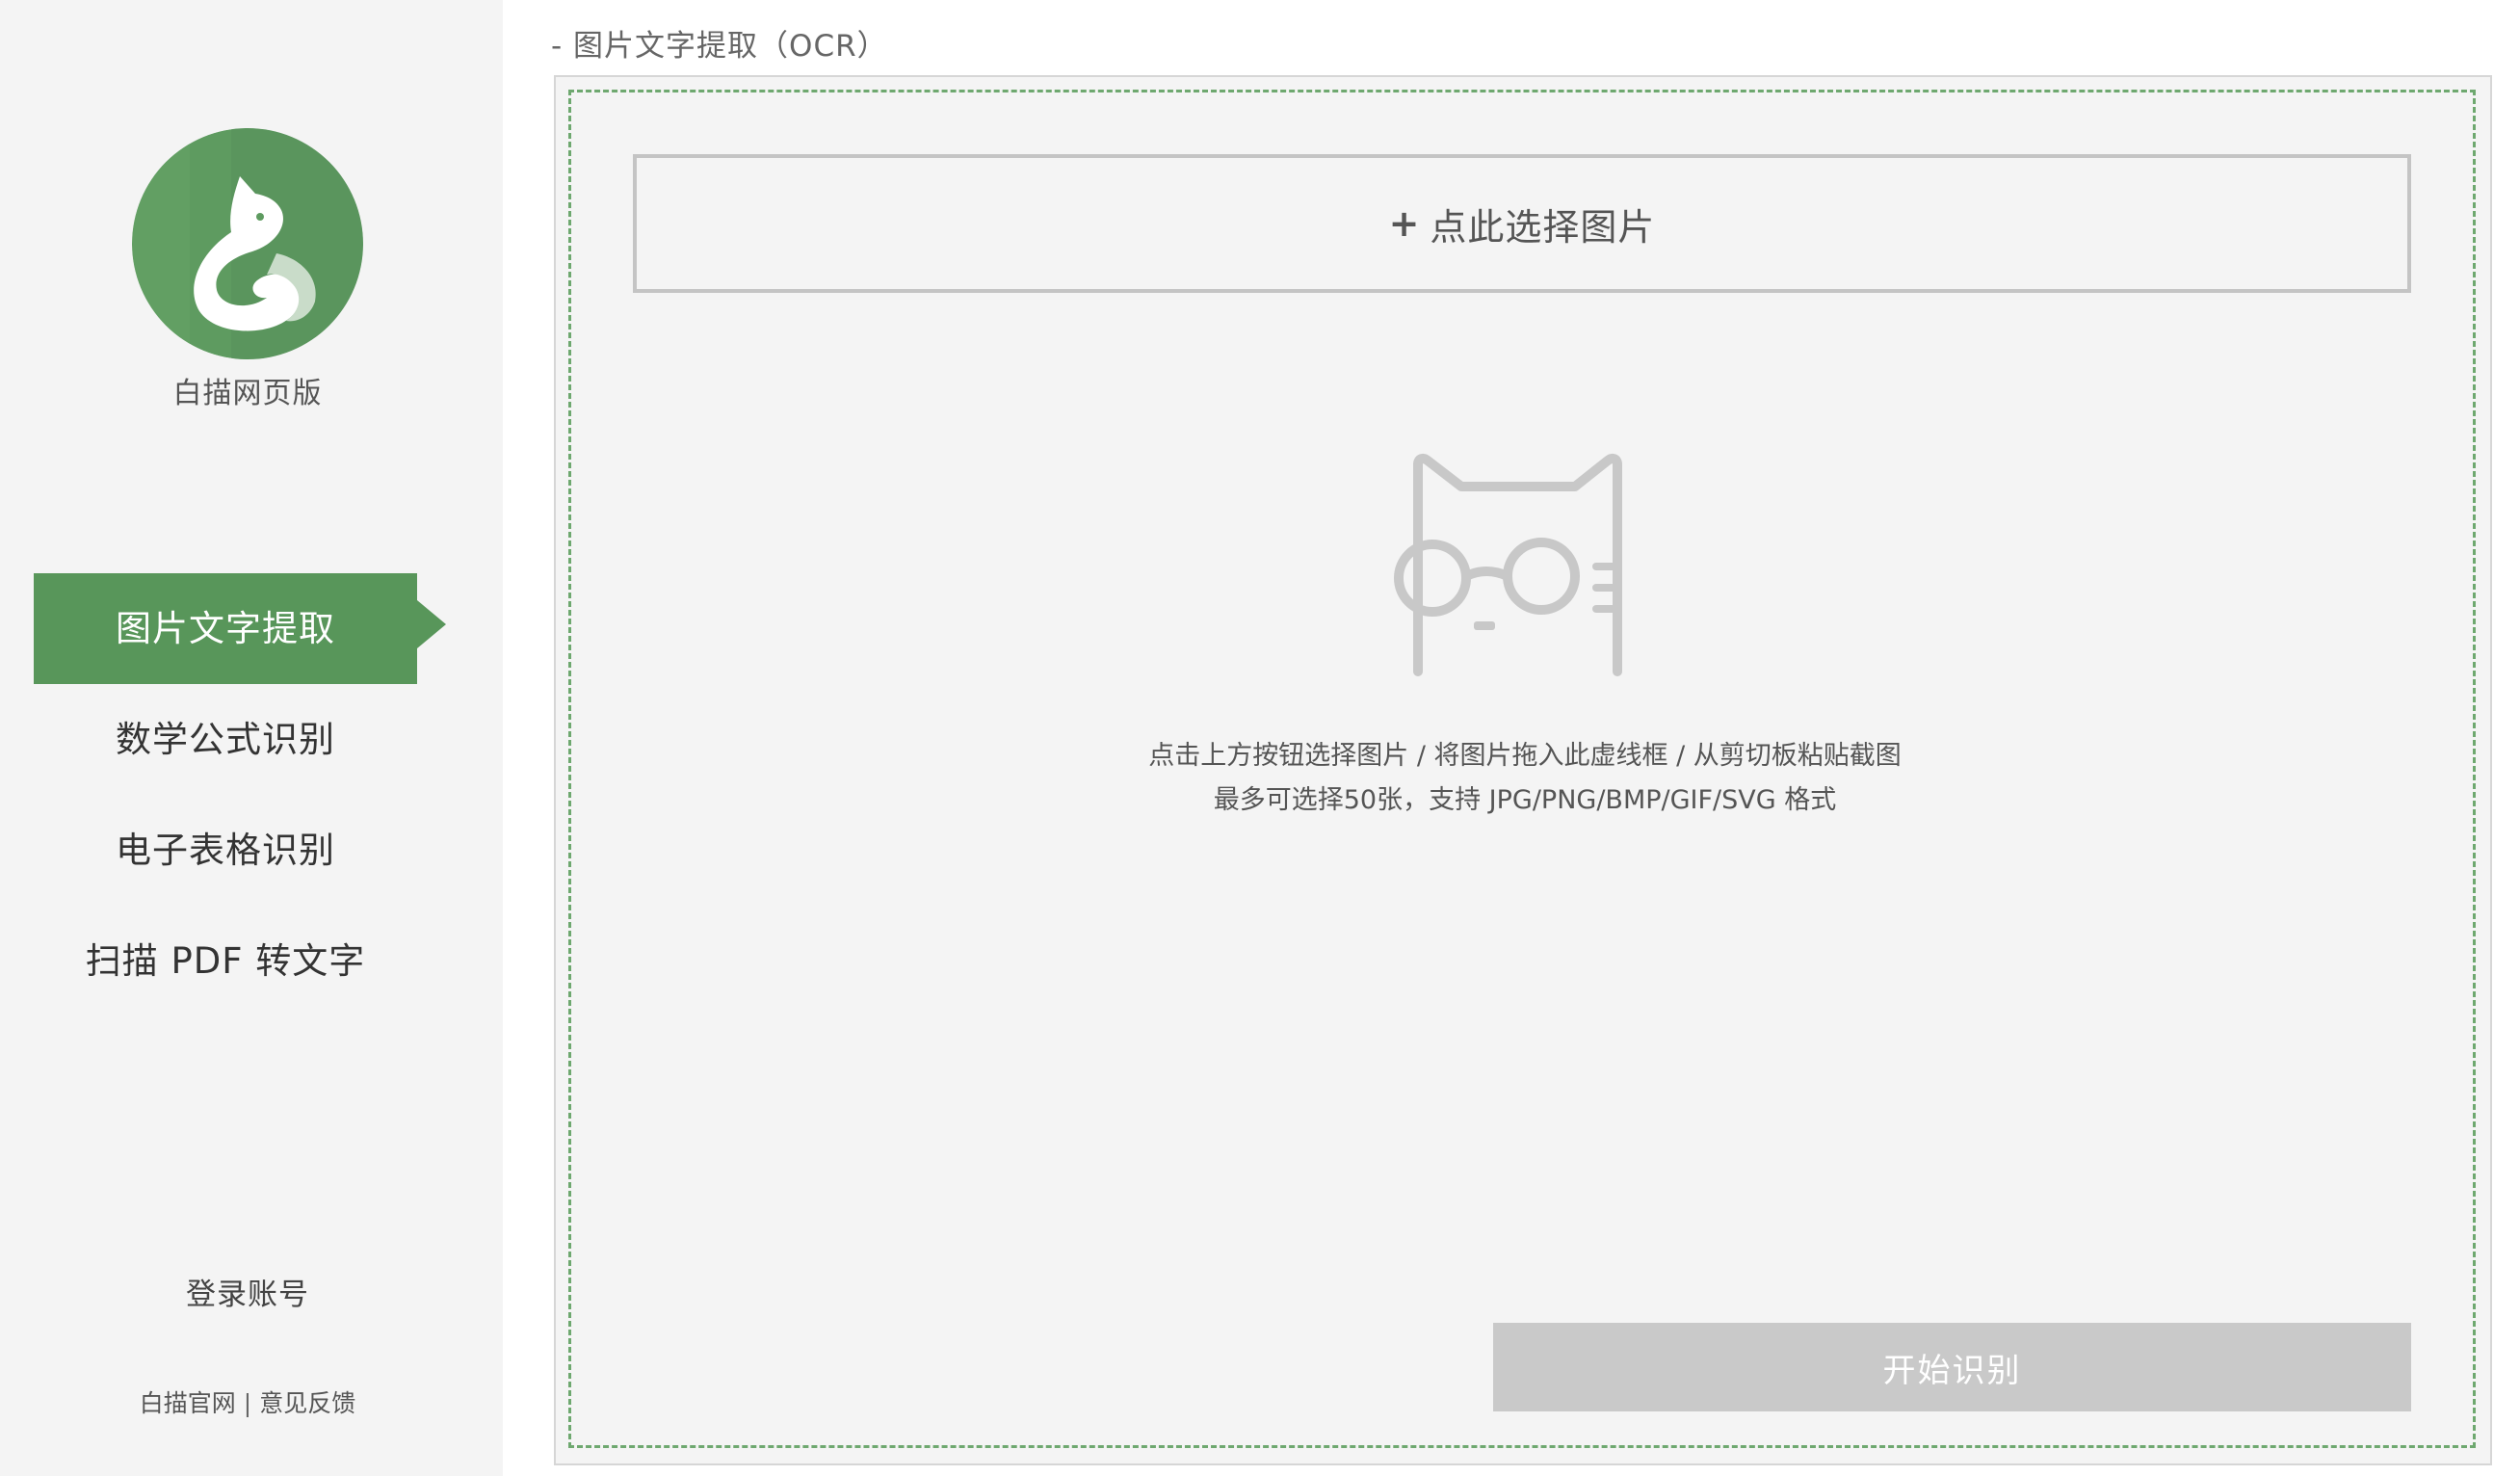  I want to click on plus-icon: +, so click(1405, 223).